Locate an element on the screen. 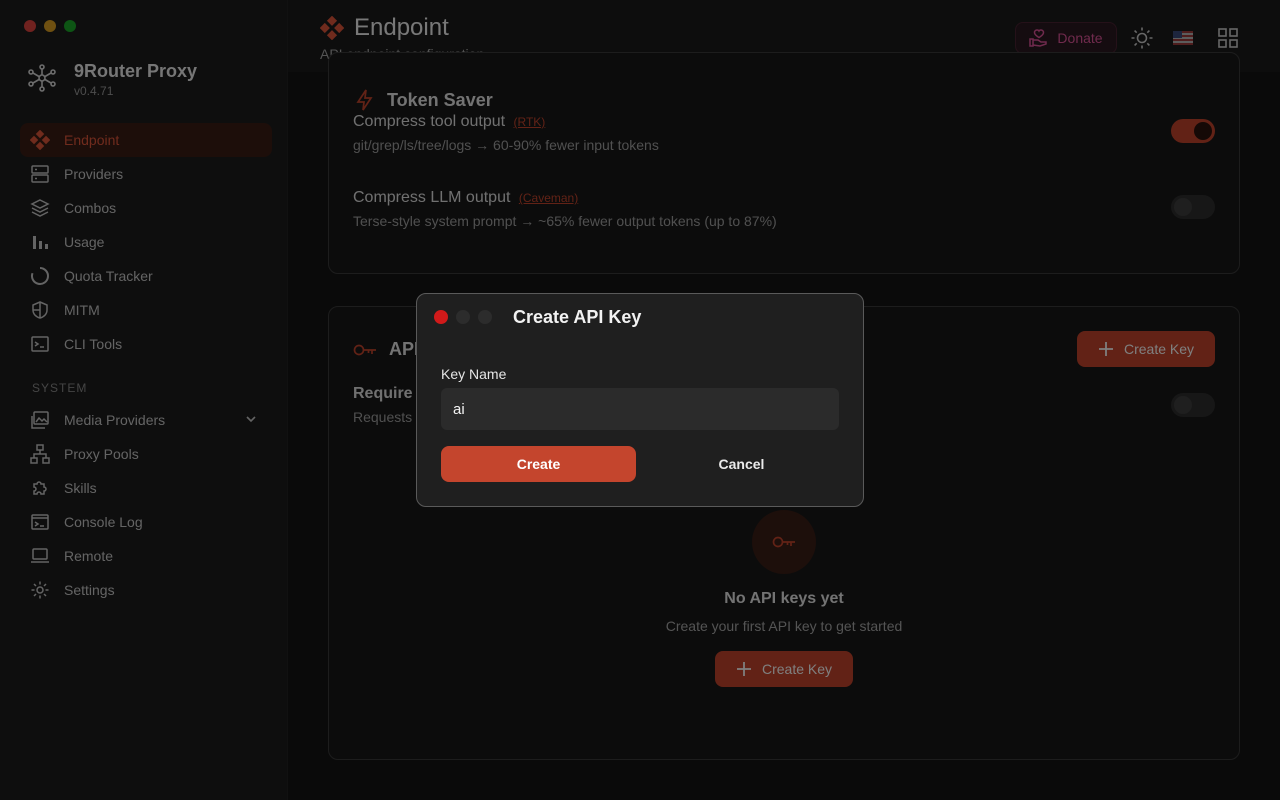  cancel-button: Cancel is located at coordinates (741, 464).